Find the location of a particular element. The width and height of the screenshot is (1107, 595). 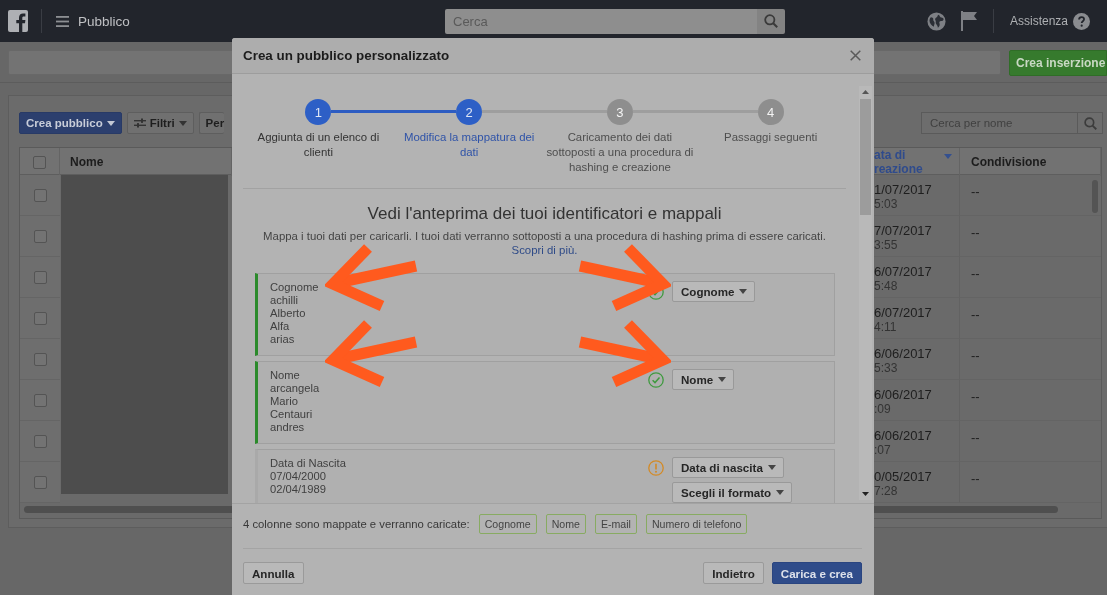

summary-text: 4 colonne sono mappate e verranno caricate: is located at coordinates (356, 524).